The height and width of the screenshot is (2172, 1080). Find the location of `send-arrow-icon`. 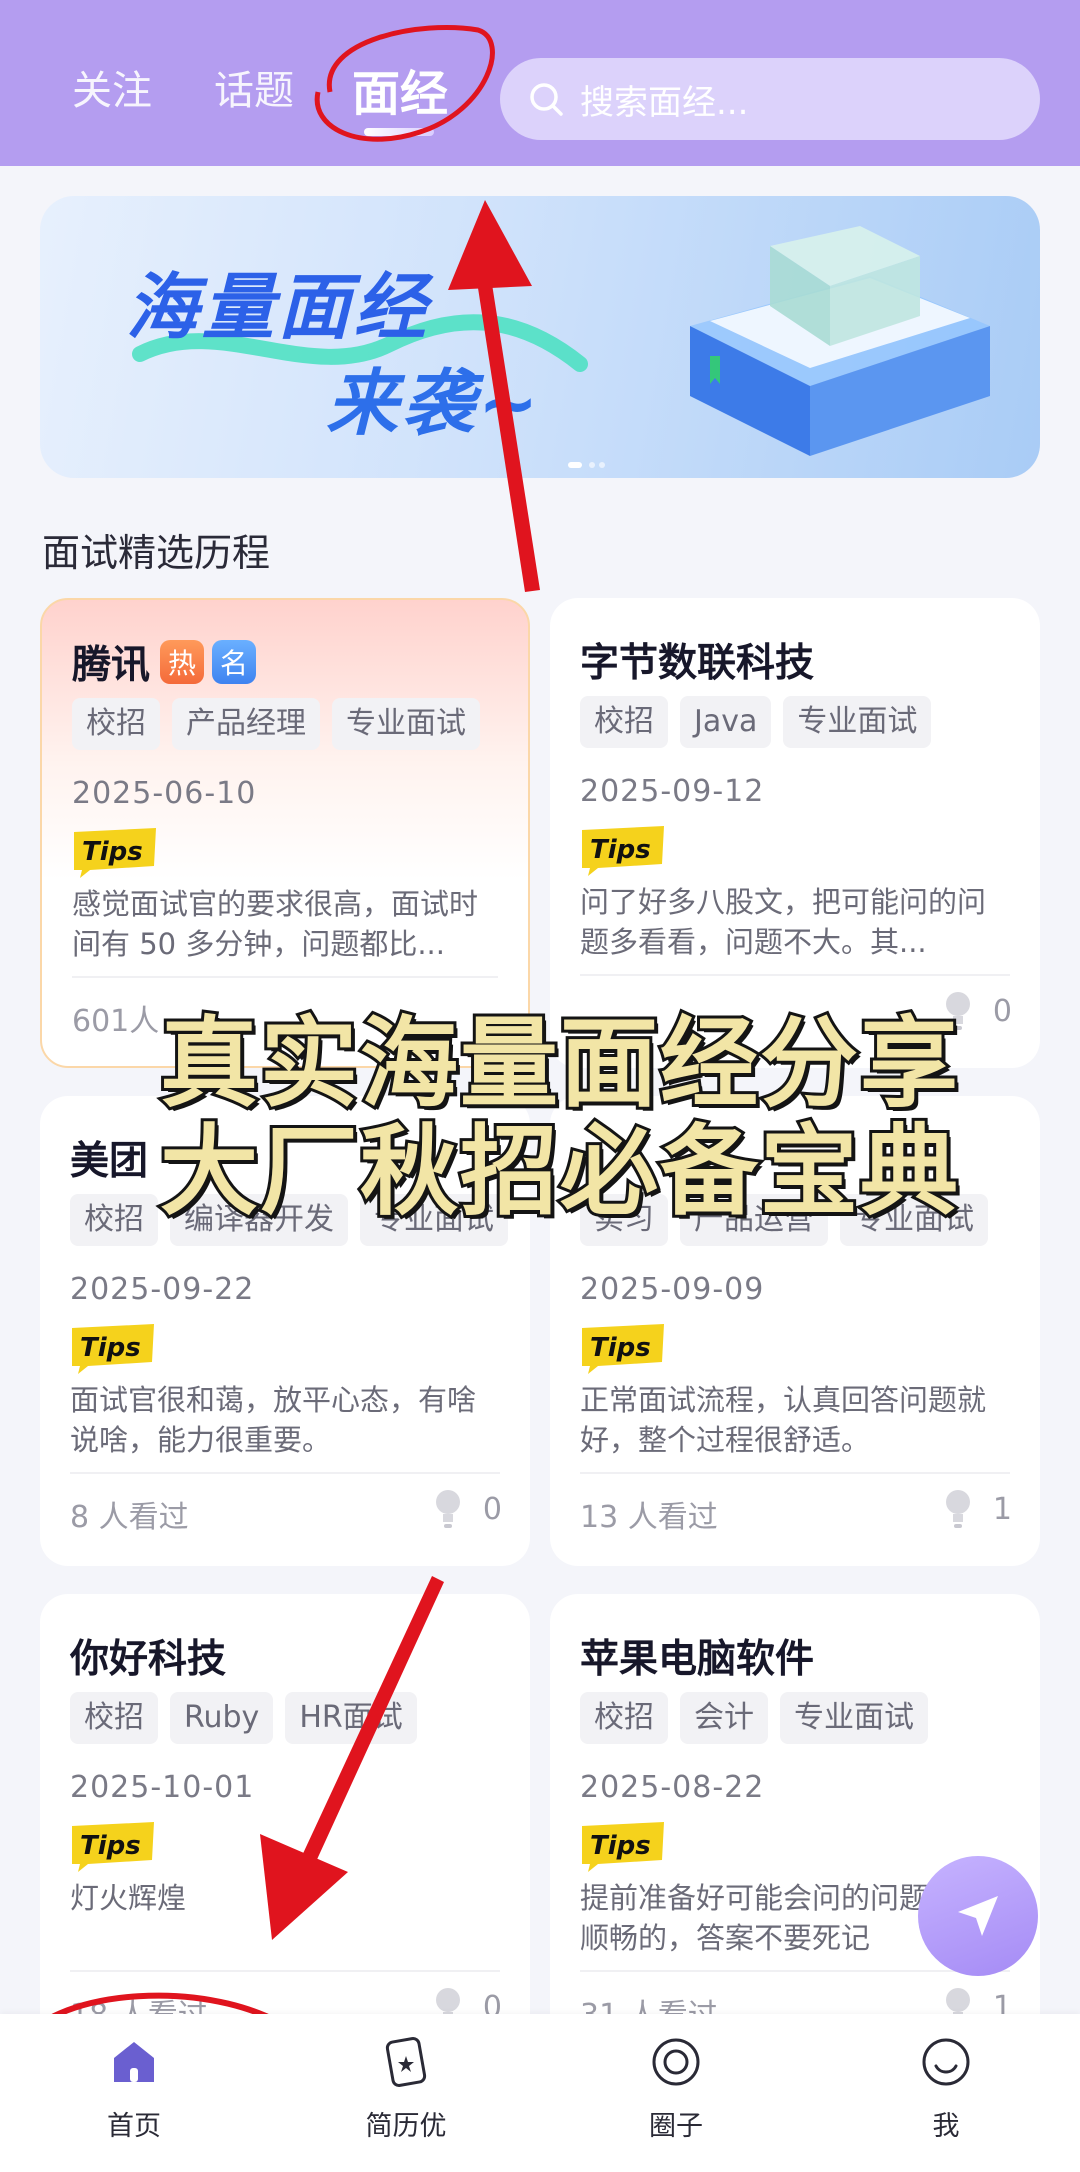

send-arrow-icon is located at coordinates (978, 1916).